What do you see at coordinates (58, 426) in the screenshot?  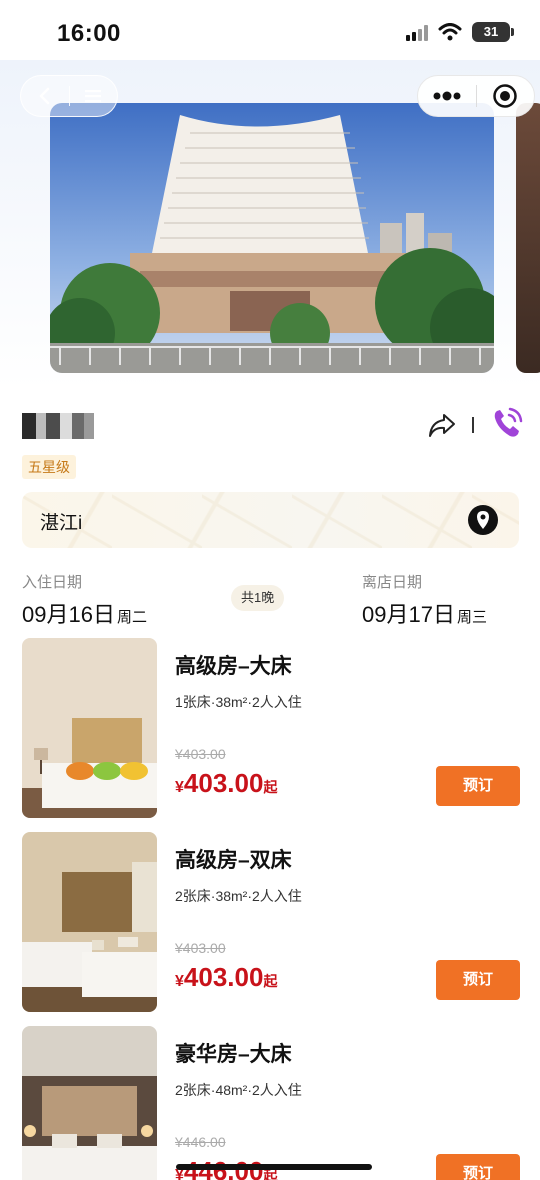 I see `hotel-name-redacted` at bounding box center [58, 426].